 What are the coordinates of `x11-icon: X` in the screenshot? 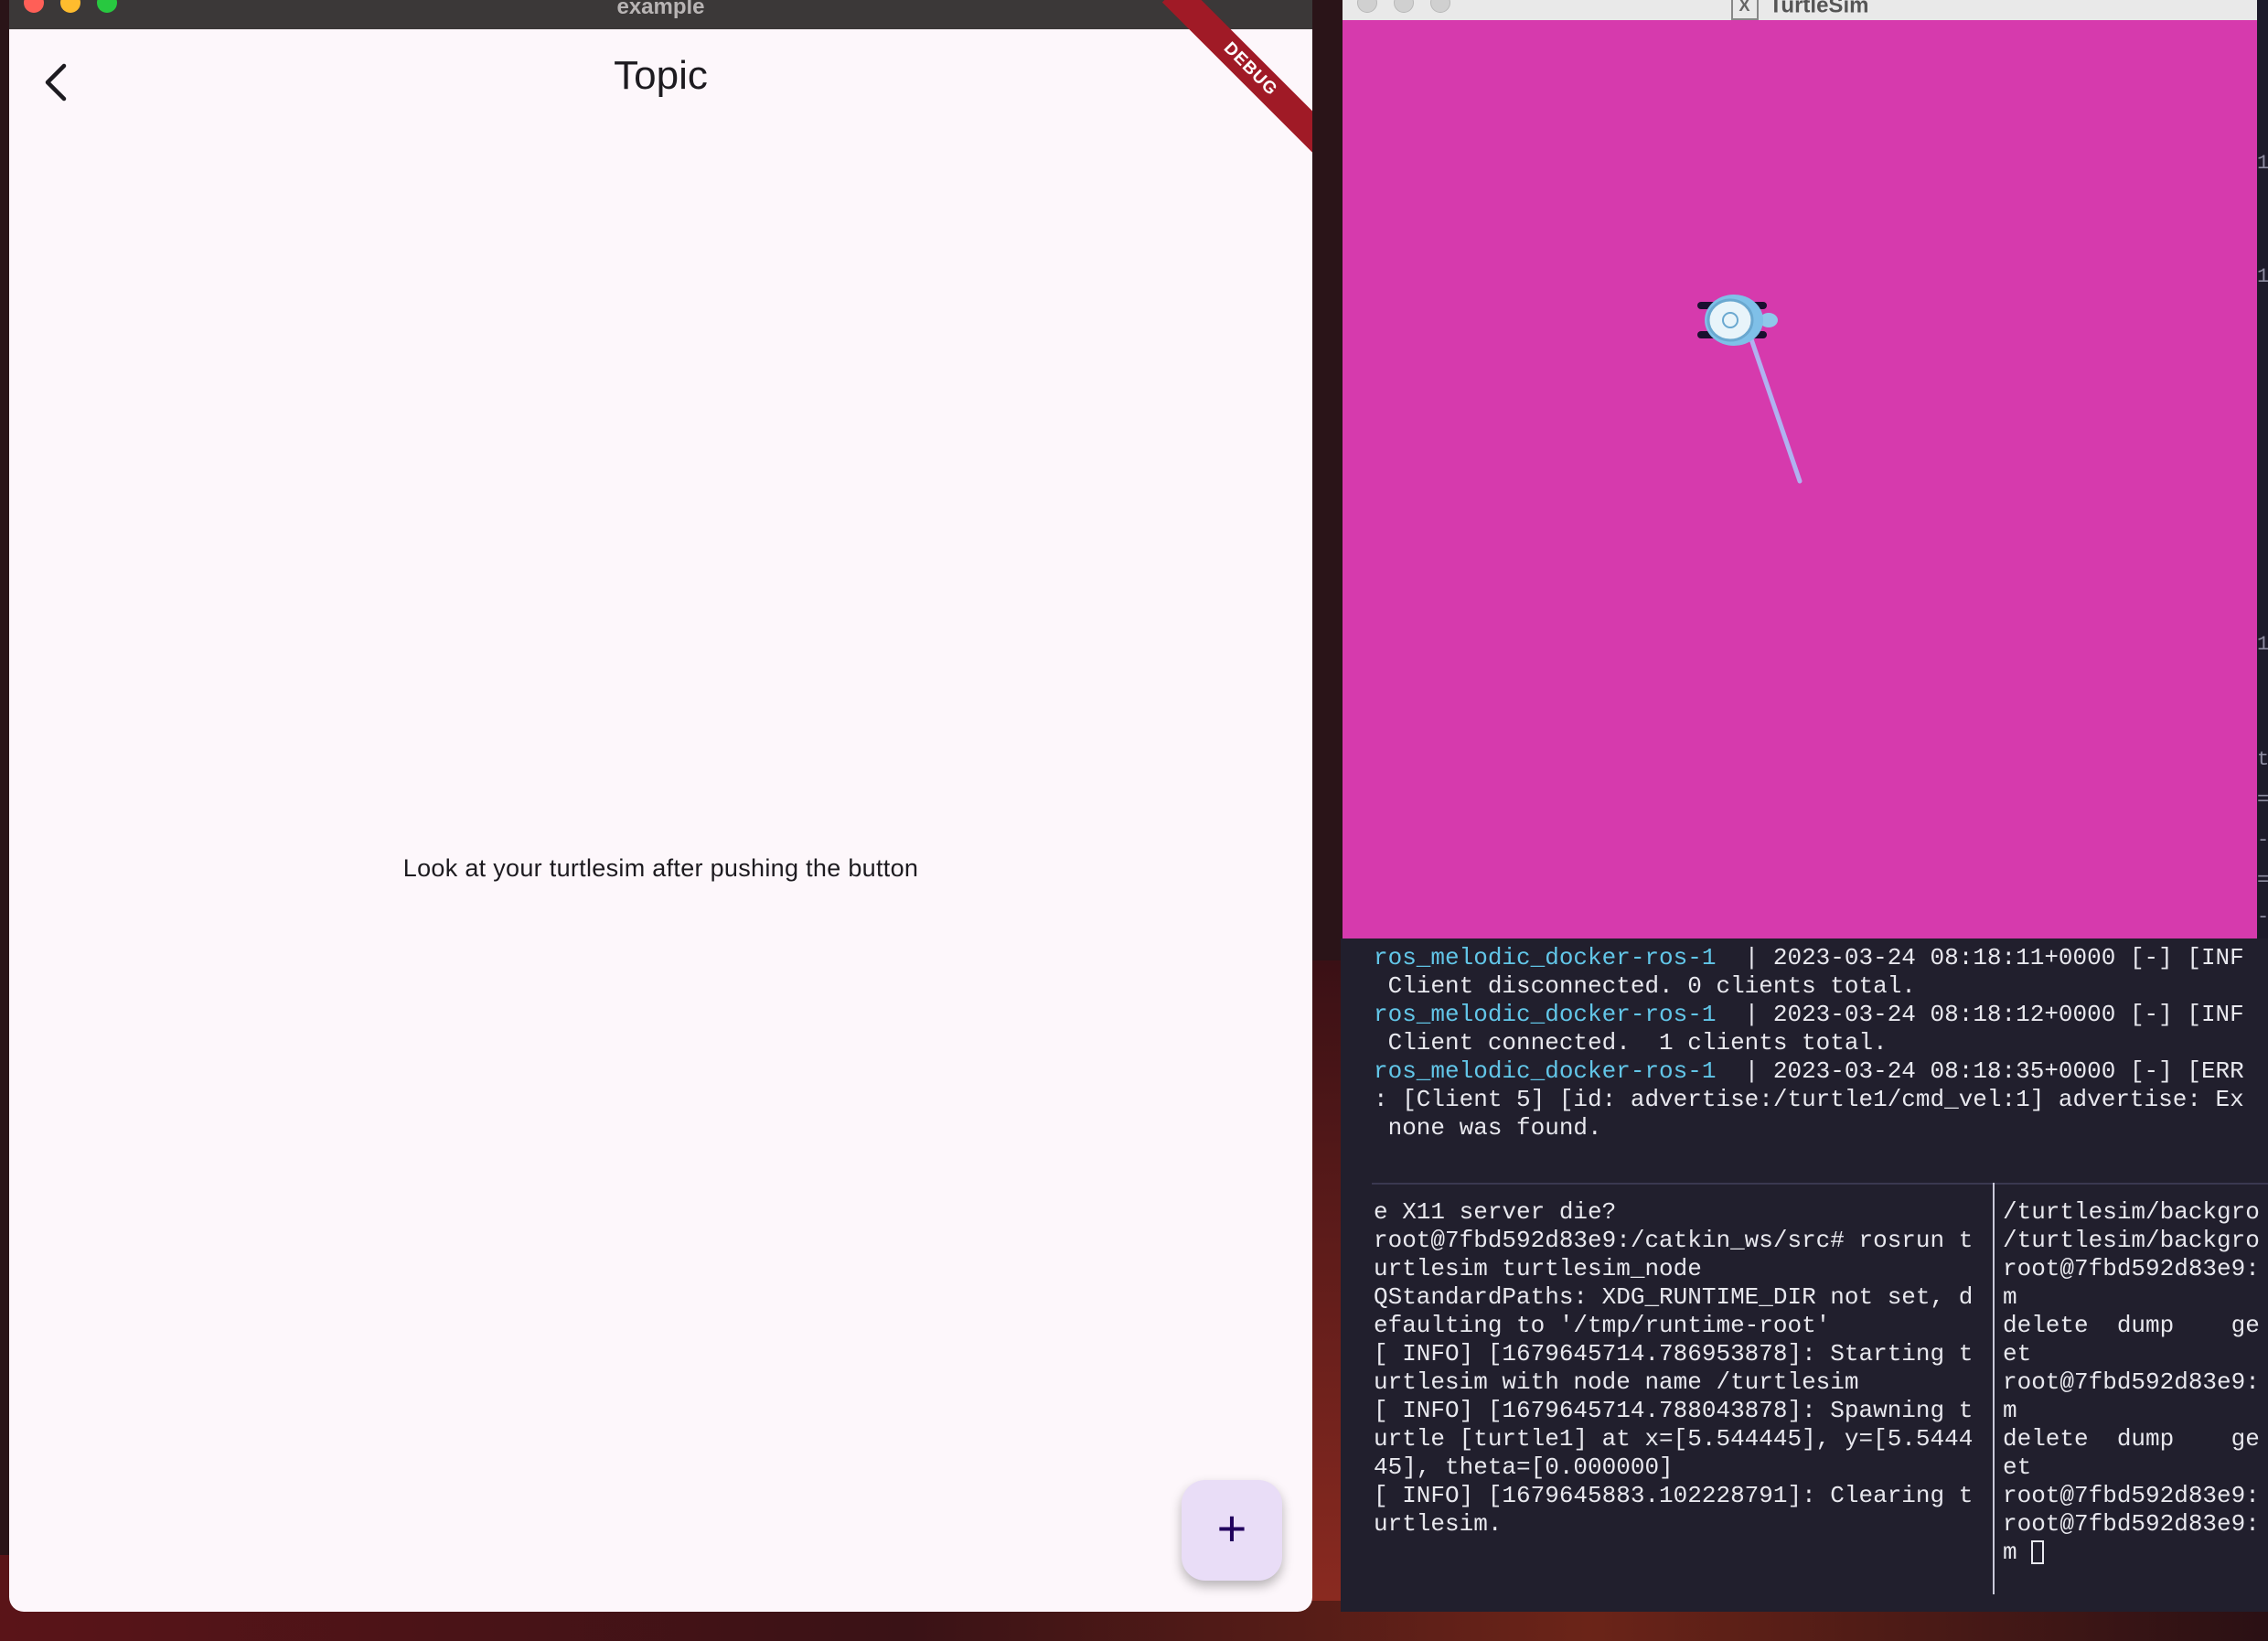 It's located at (1744, 10).